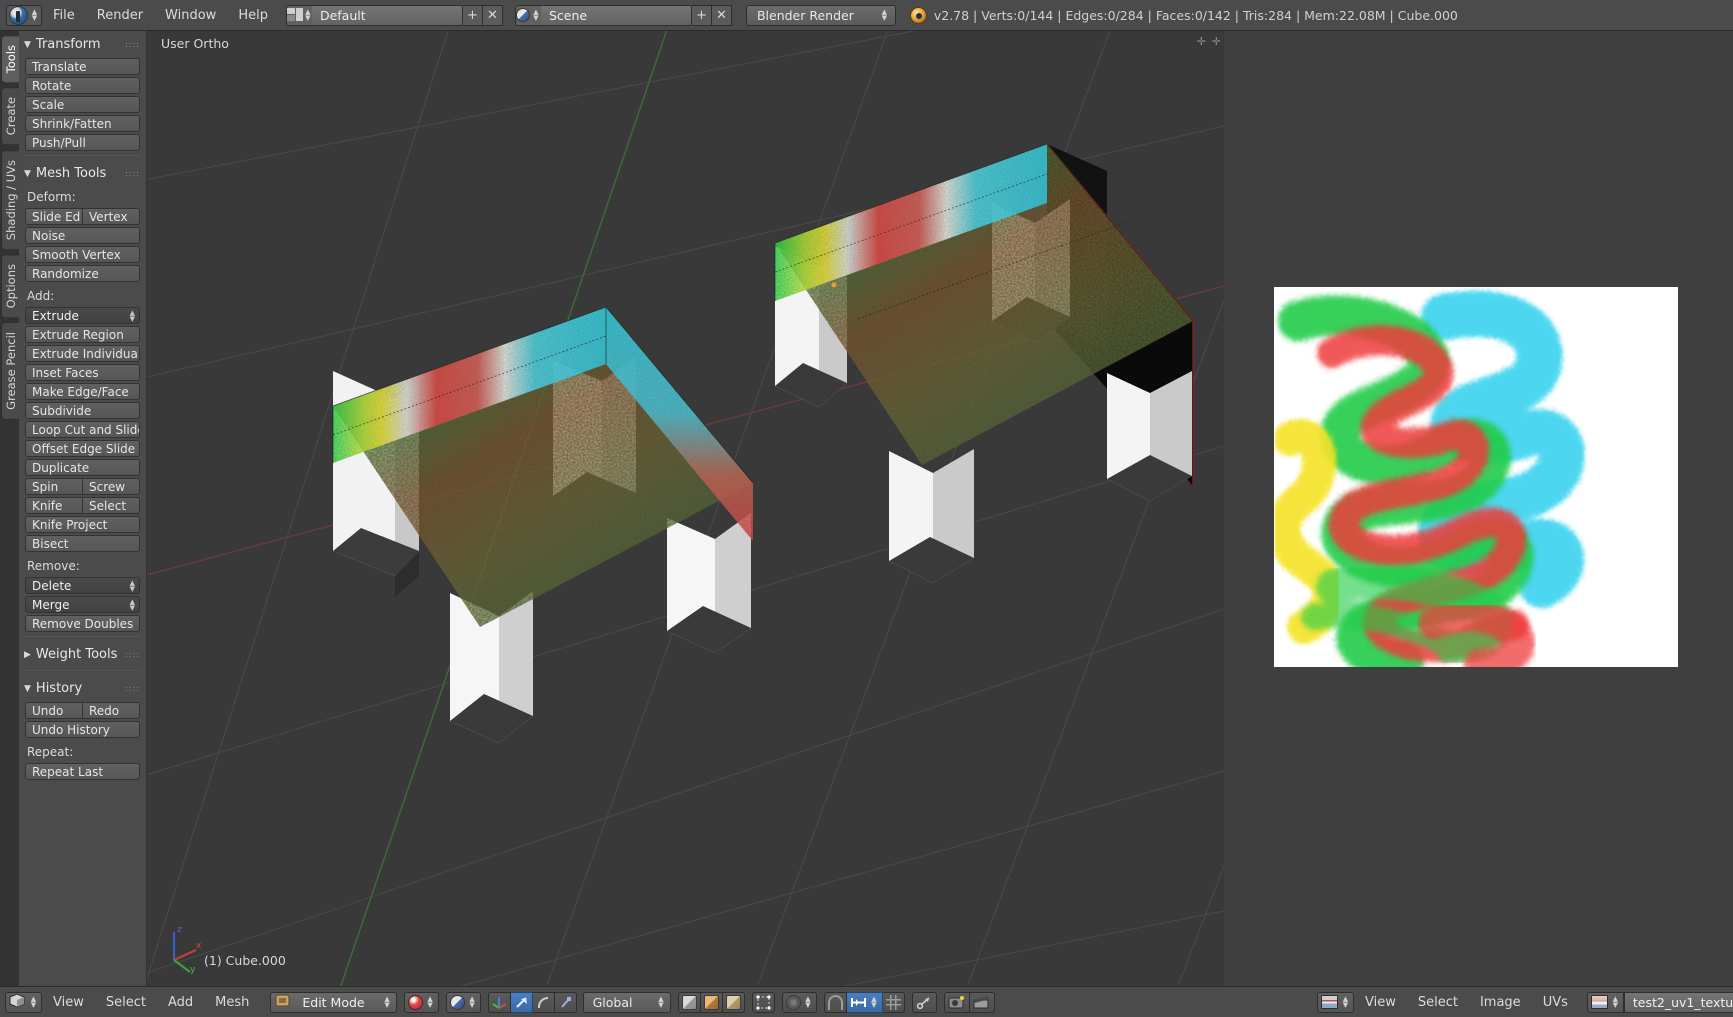 The image size is (1733, 1017). What do you see at coordinates (82, 448) in the screenshot?
I see `tool-offset-edge-slide: Offset Edge Slide` at bounding box center [82, 448].